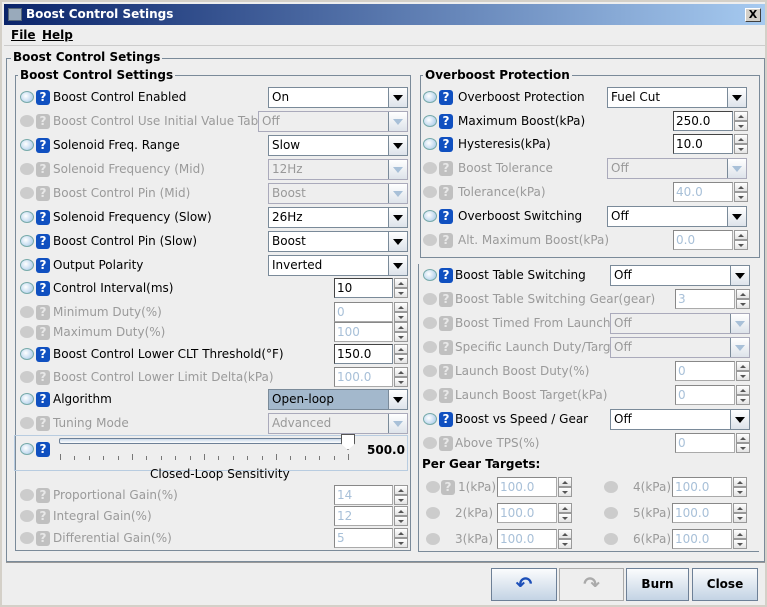  What do you see at coordinates (168, 354) in the screenshot?
I see `boost-control-lower-clt-threshold-f-label: Boost Control Lower CLT Threshold(°F)` at bounding box center [168, 354].